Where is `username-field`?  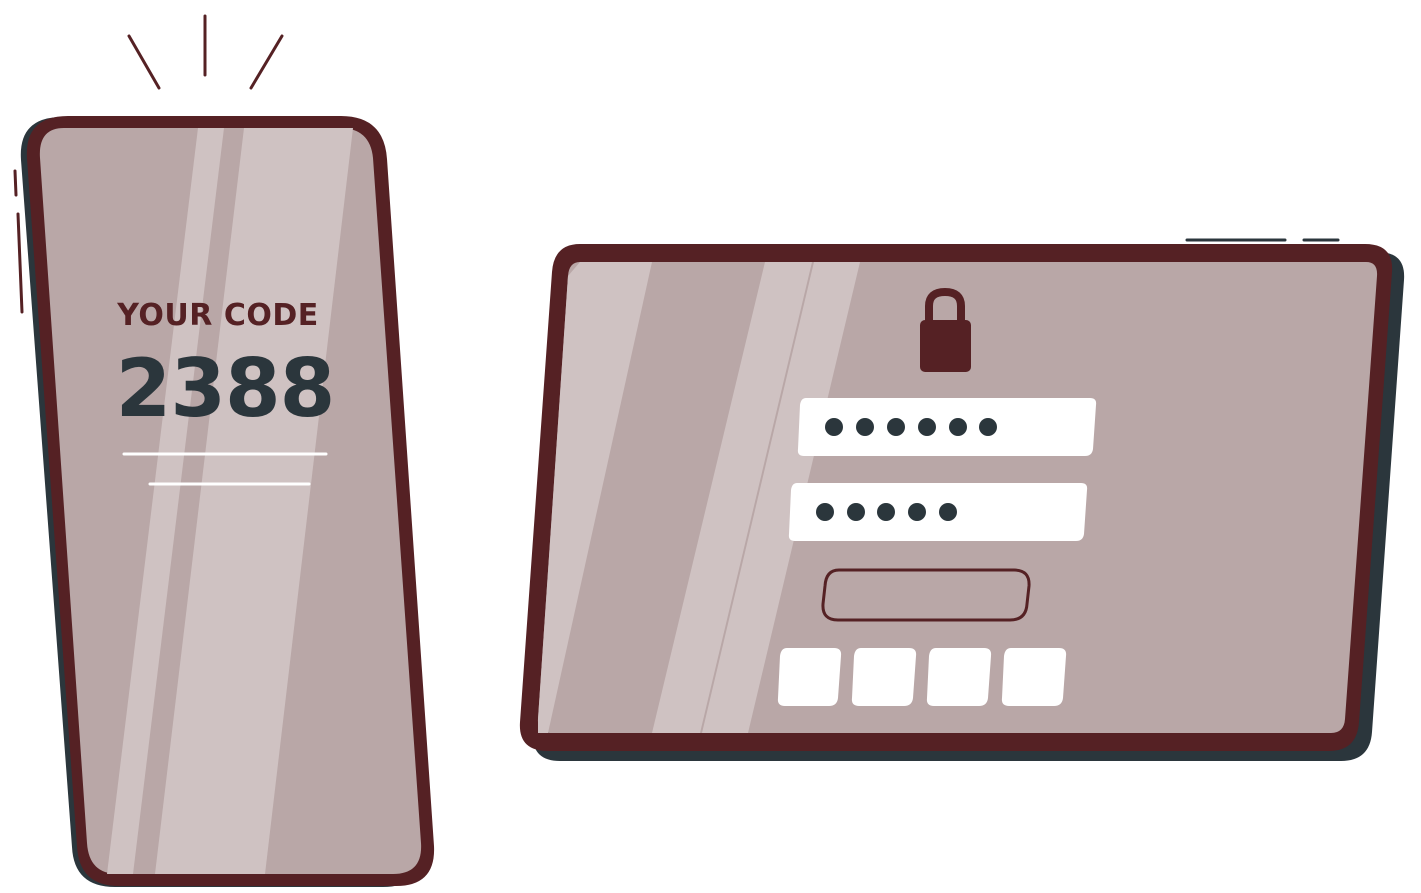 username-field is located at coordinates (947, 427).